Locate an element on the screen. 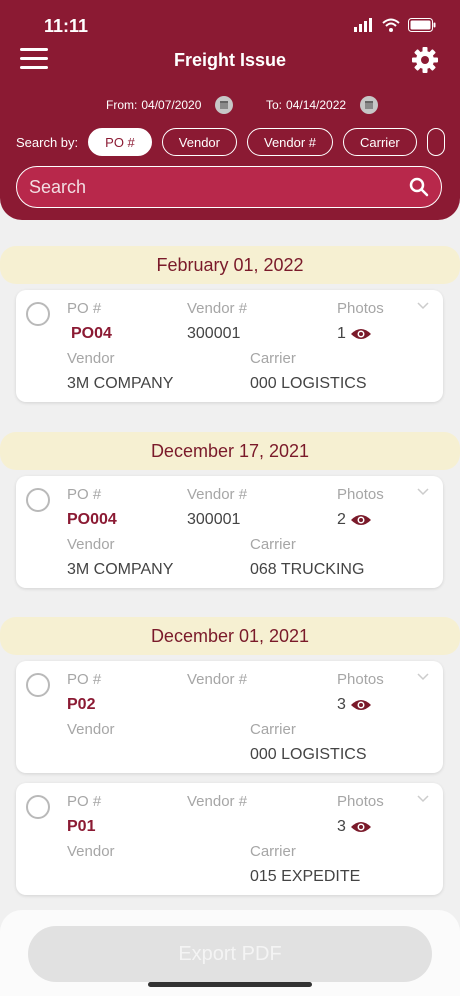 This screenshot has height=996, width=460. search-by-label: Search by: is located at coordinates (47, 142).